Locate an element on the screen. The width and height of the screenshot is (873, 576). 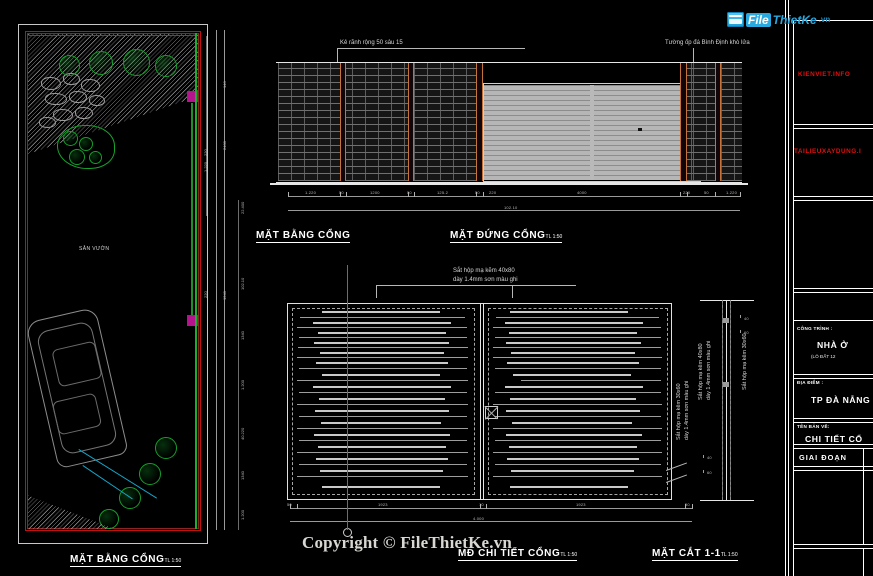
section-cut-line is located at coordinates (347, 397).